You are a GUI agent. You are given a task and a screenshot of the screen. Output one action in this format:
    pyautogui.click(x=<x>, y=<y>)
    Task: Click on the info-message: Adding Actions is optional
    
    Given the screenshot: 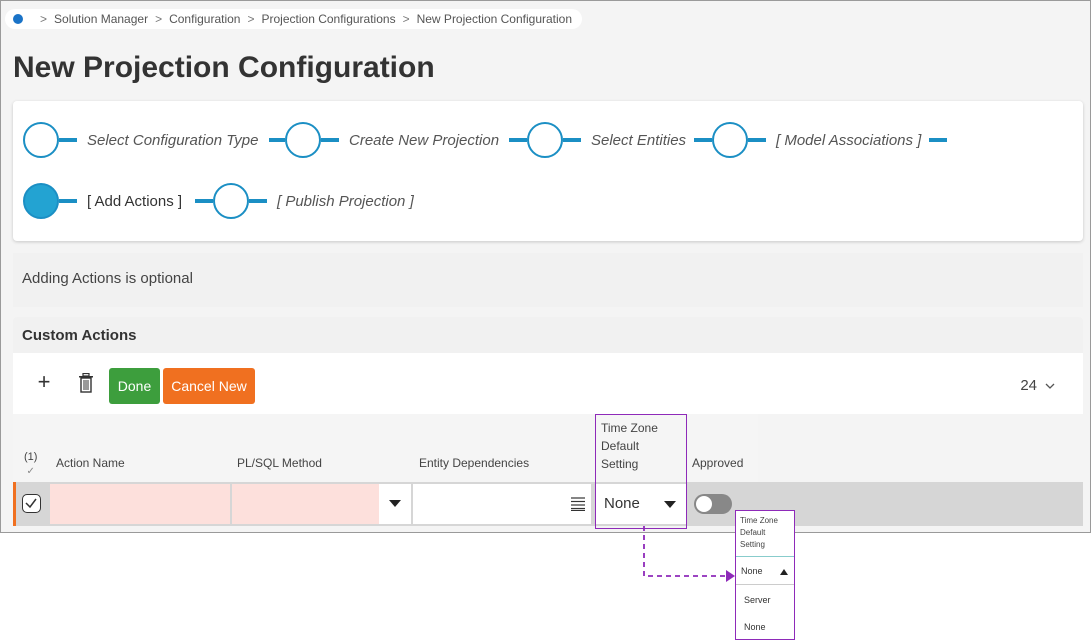 What is the action you would take?
    pyautogui.click(x=548, y=280)
    